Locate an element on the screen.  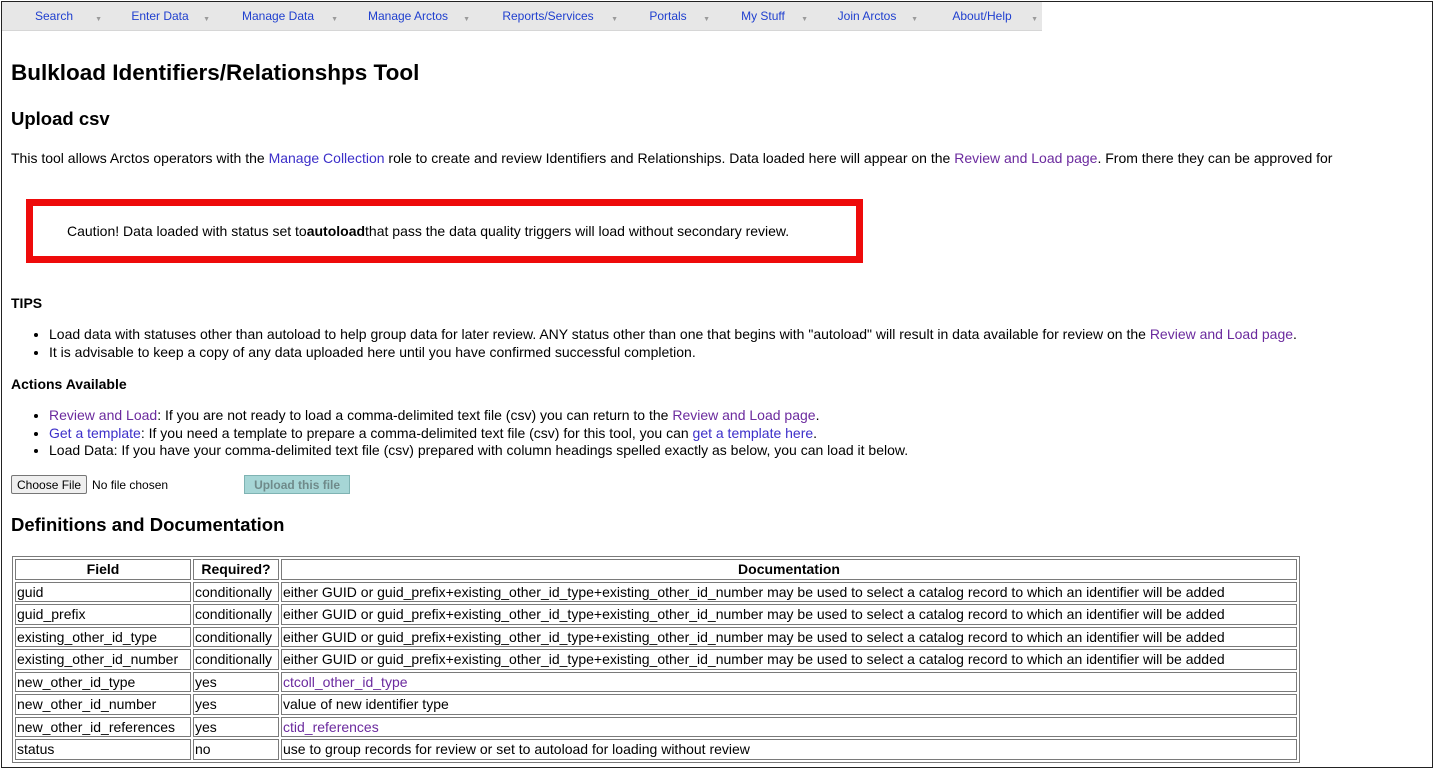
caution-text: Caution! Data loaded with status set to is located at coordinates (187, 231).